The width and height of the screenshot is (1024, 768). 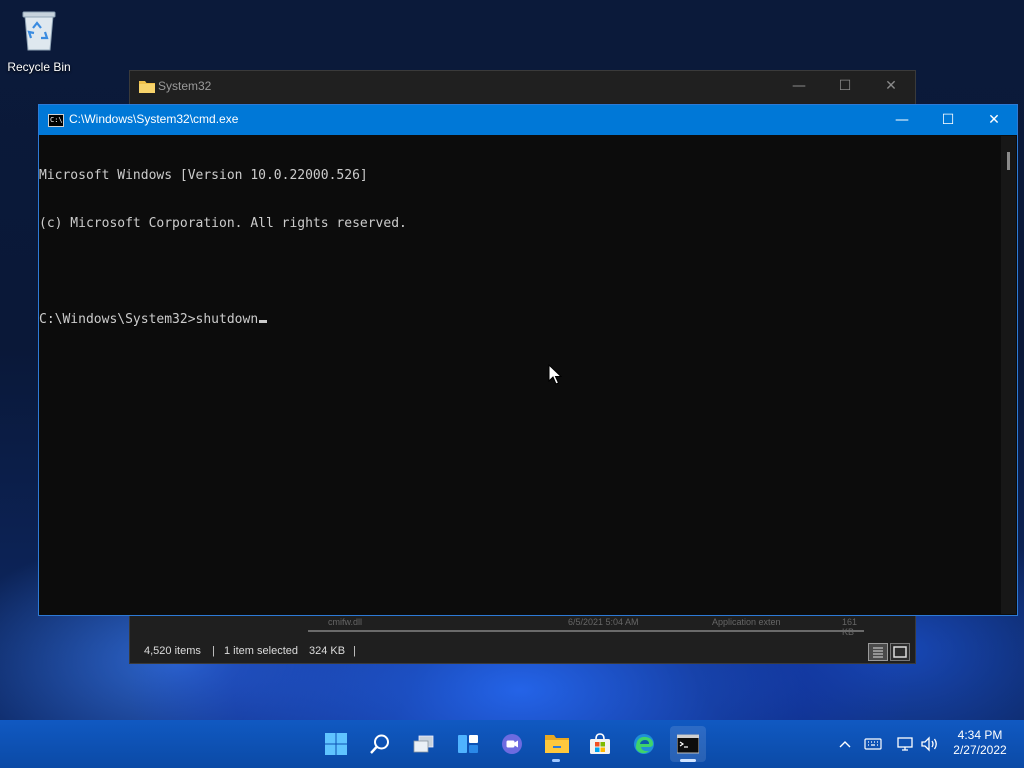 I want to click on search-button, so click(x=380, y=744).